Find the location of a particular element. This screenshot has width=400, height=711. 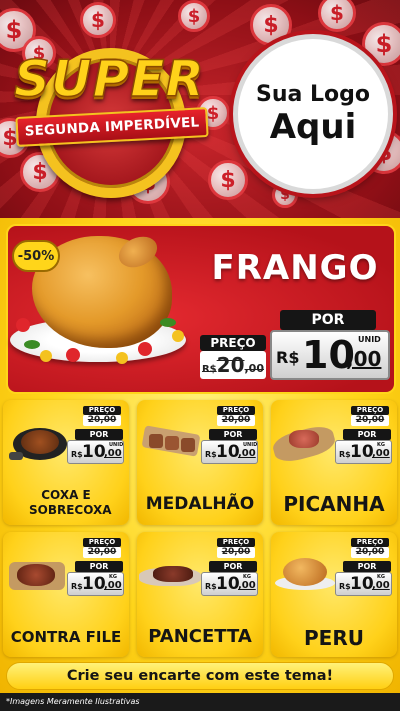

old-price: R$20,00 is located at coordinates (233, 365).